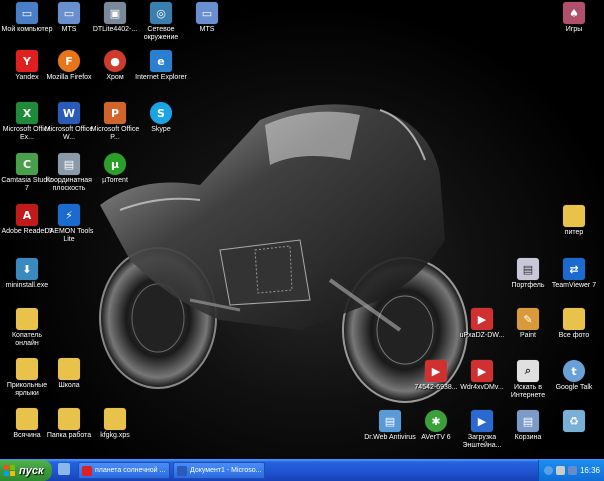 This screenshot has height=481, width=604. Describe the element at coordinates (9, 470) in the screenshot. I see `windows-flag-icon` at that location.